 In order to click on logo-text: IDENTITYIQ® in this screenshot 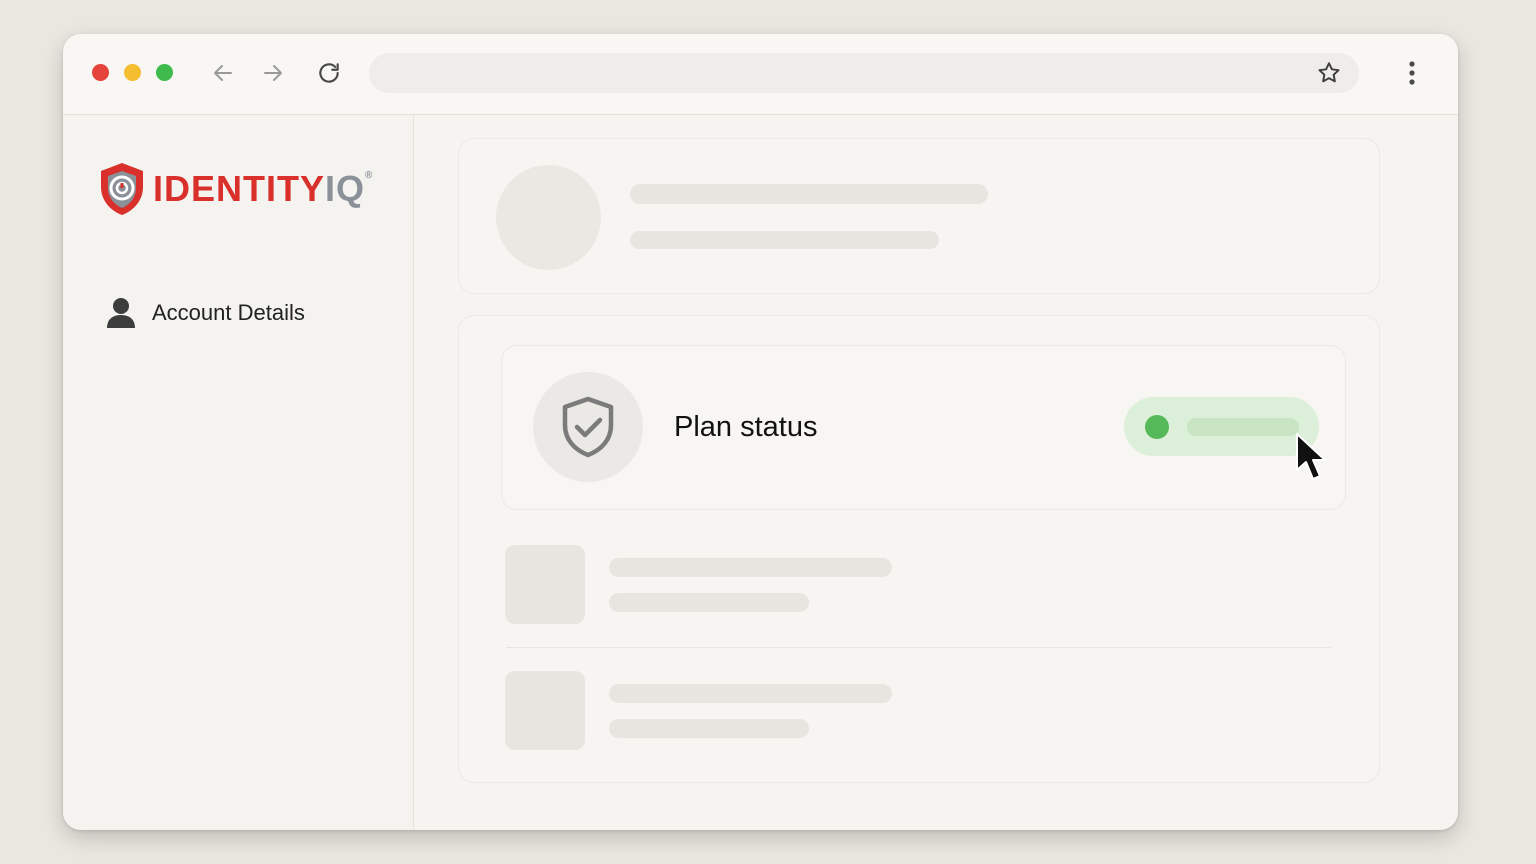, I will do `click(263, 189)`.